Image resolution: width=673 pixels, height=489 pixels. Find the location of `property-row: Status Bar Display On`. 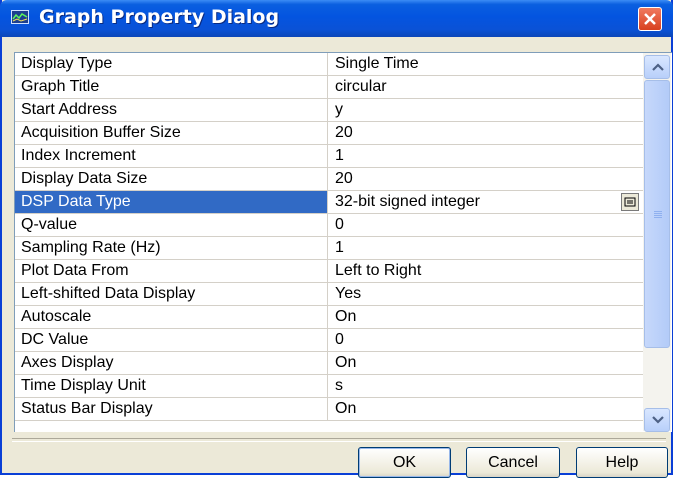

property-row: Status Bar Display On is located at coordinates (329, 409).